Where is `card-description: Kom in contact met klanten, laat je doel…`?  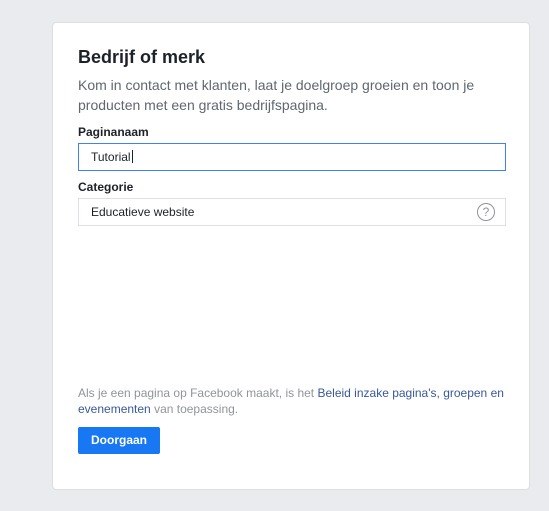
card-description: Kom in contact met klanten, laat je doel… is located at coordinates (276, 95).